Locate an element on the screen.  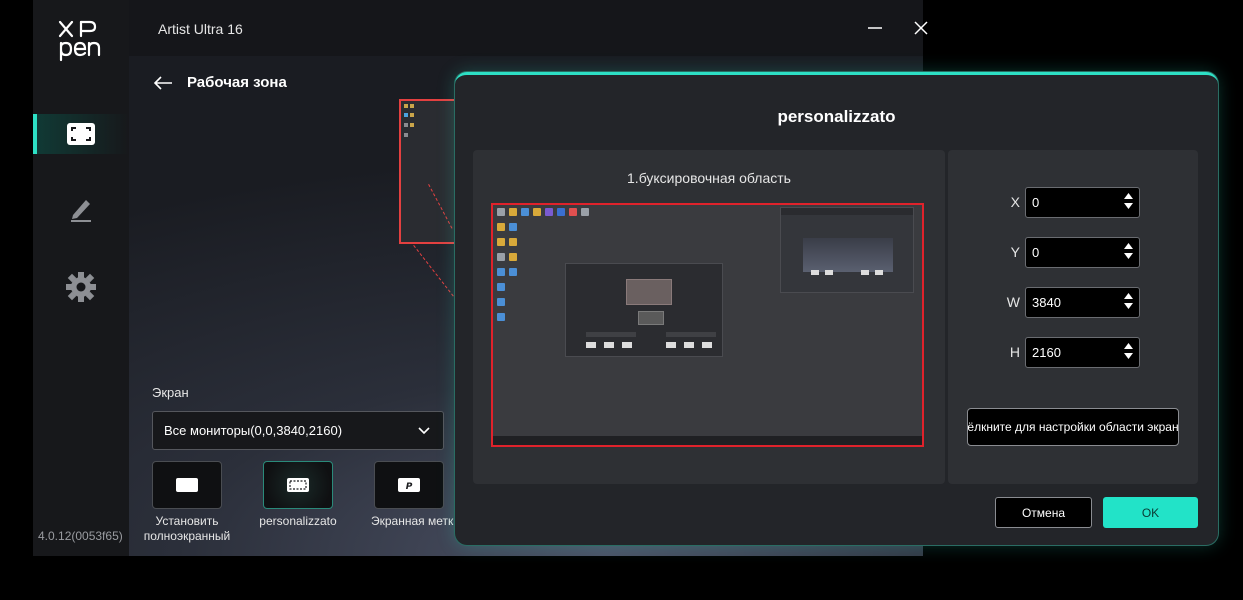
screen-mark-mode-button: P is located at coordinates (409, 485).